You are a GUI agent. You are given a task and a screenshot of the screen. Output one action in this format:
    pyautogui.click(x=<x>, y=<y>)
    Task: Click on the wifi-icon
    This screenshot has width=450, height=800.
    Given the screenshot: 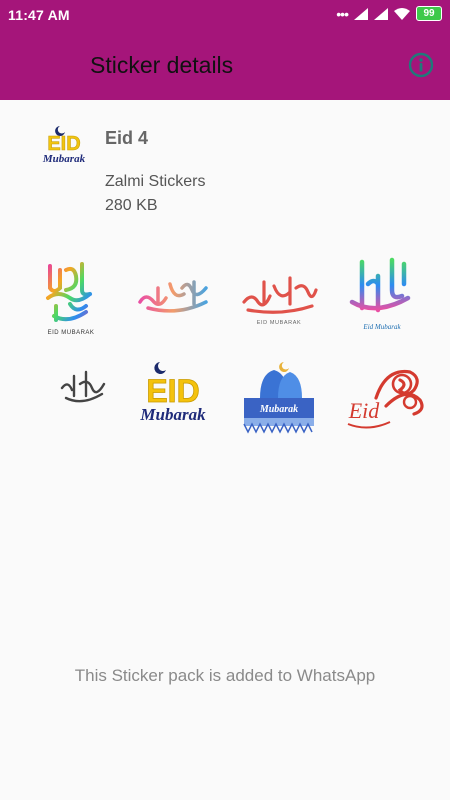 What is the action you would take?
    pyautogui.click(x=402, y=13)
    